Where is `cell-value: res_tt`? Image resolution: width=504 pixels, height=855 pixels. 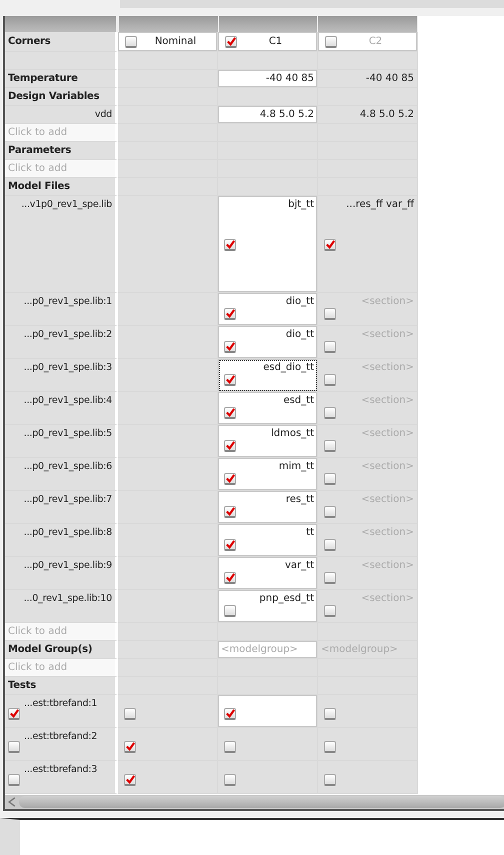
cell-value: res_tt is located at coordinates (299, 500).